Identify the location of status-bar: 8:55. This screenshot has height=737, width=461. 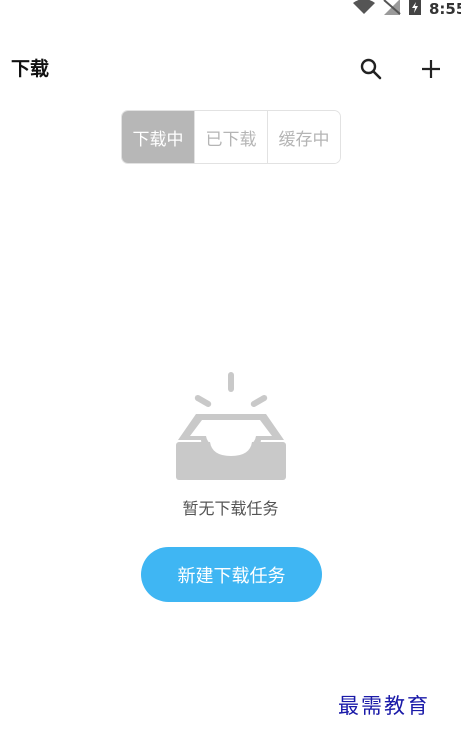
(407, 9).